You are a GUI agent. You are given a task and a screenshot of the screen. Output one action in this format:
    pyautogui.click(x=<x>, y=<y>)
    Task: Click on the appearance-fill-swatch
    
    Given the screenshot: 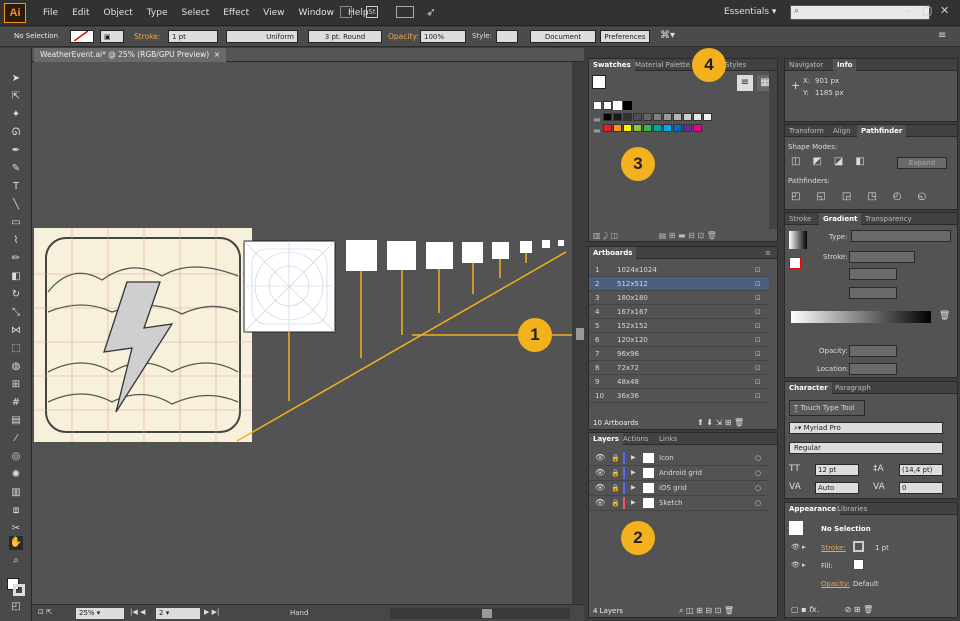 What is the action you would take?
    pyautogui.click(x=858, y=564)
    